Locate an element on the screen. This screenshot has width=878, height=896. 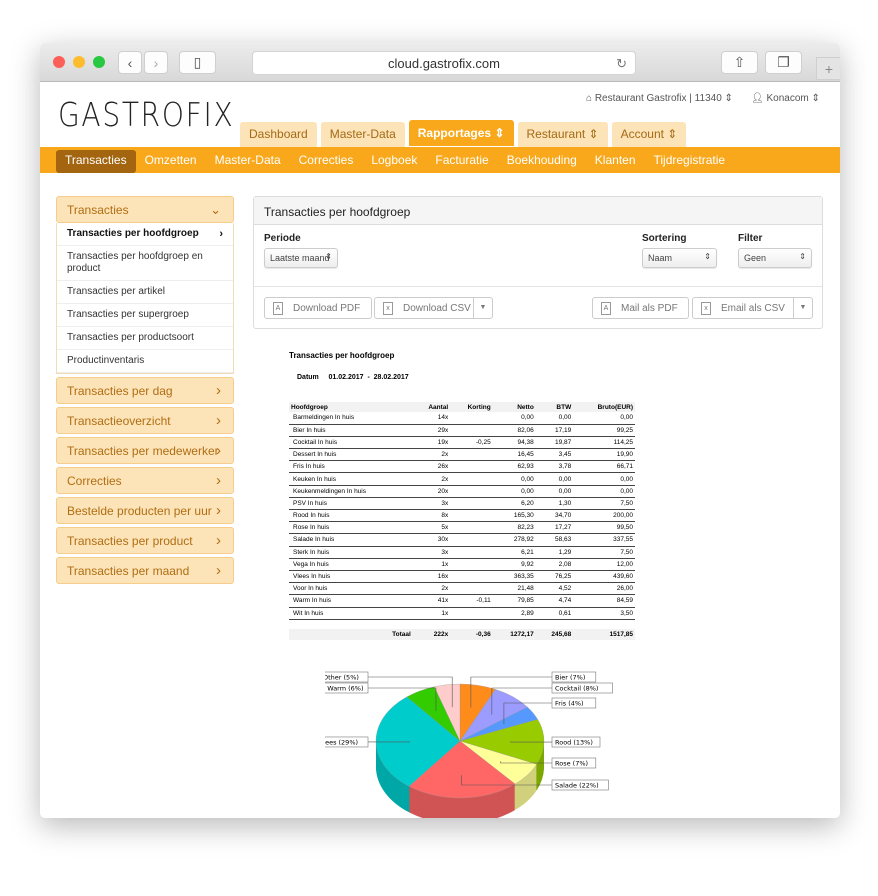
sidebar-item: Transacties per hoofdgroep en product is located at coordinates (145, 263).